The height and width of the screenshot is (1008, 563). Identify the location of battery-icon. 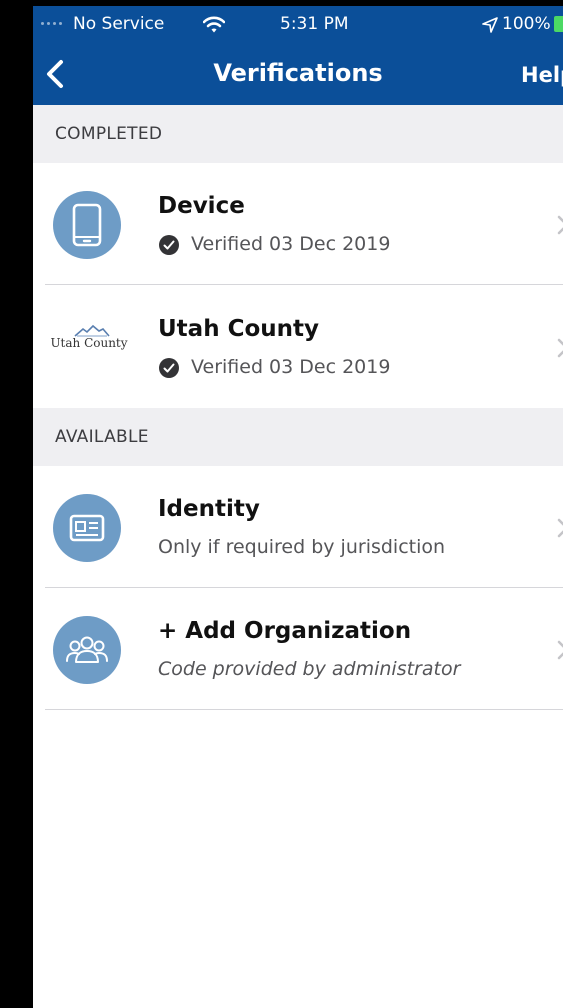
(558, 24).